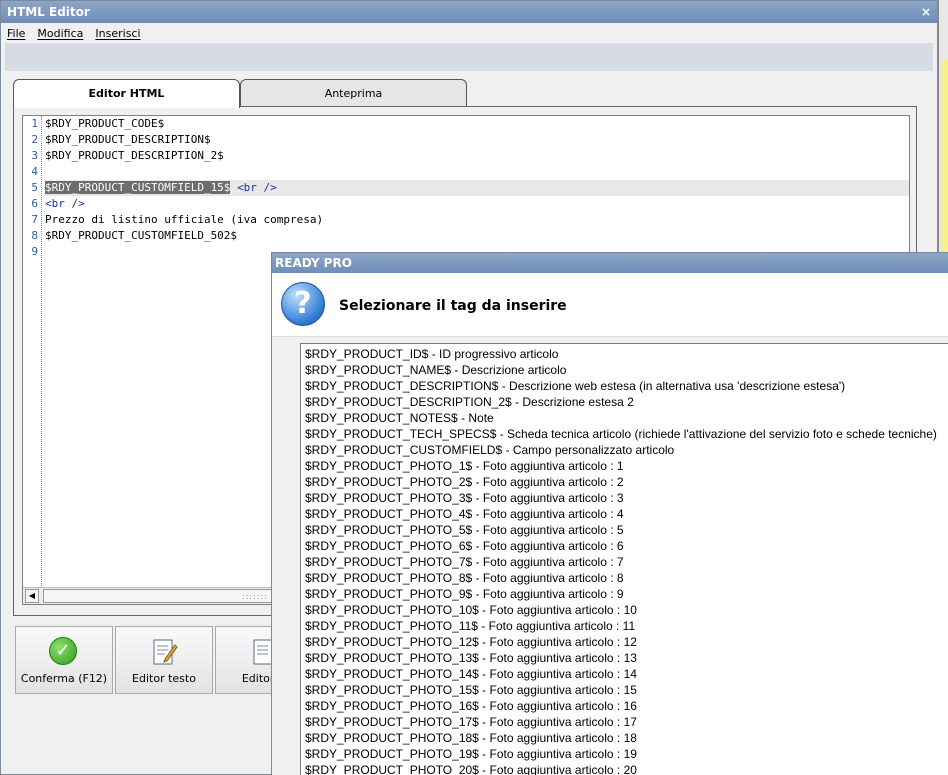 Image resolution: width=948 pixels, height=775 pixels. I want to click on tab-anteprima: Anteprima, so click(353, 93).